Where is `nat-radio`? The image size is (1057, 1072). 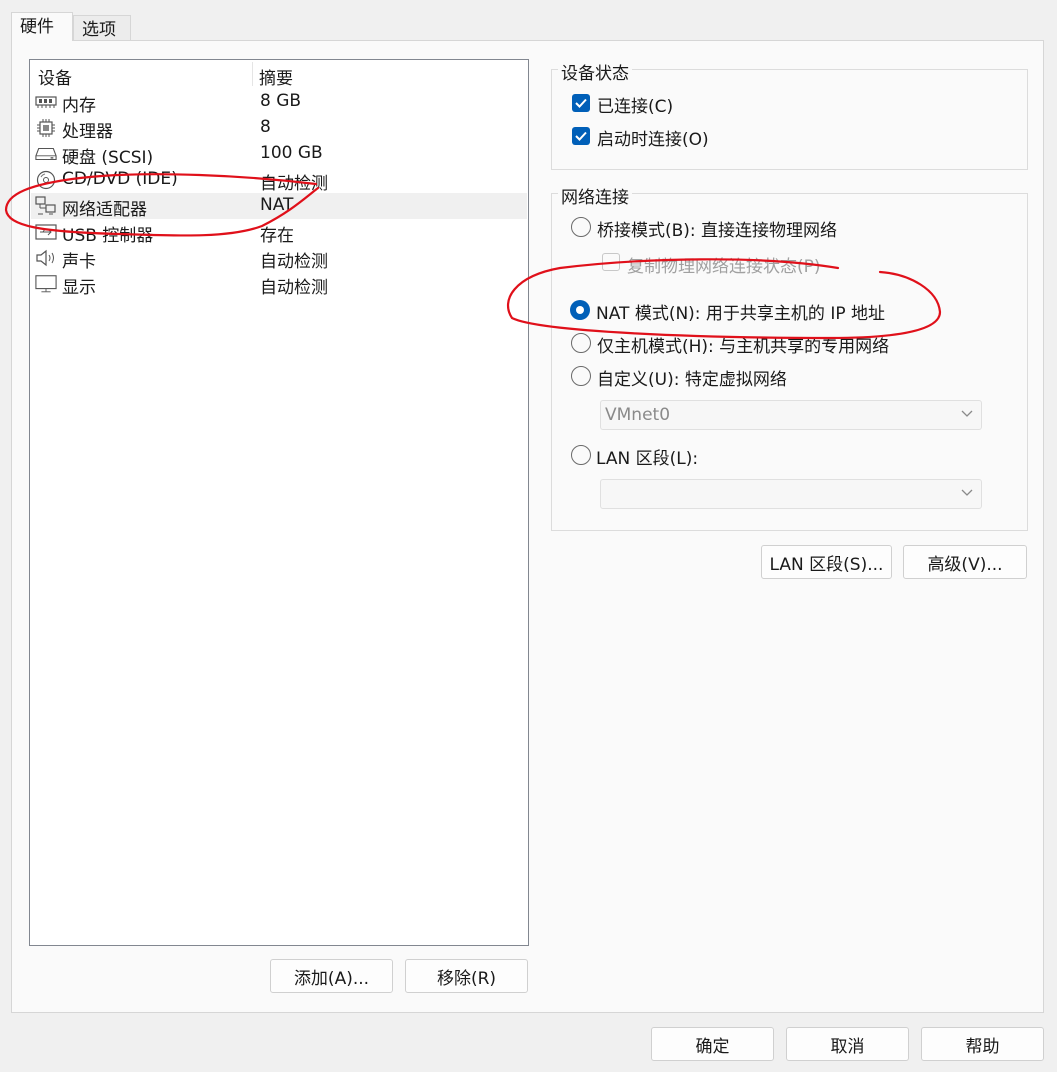 nat-radio is located at coordinates (580, 310).